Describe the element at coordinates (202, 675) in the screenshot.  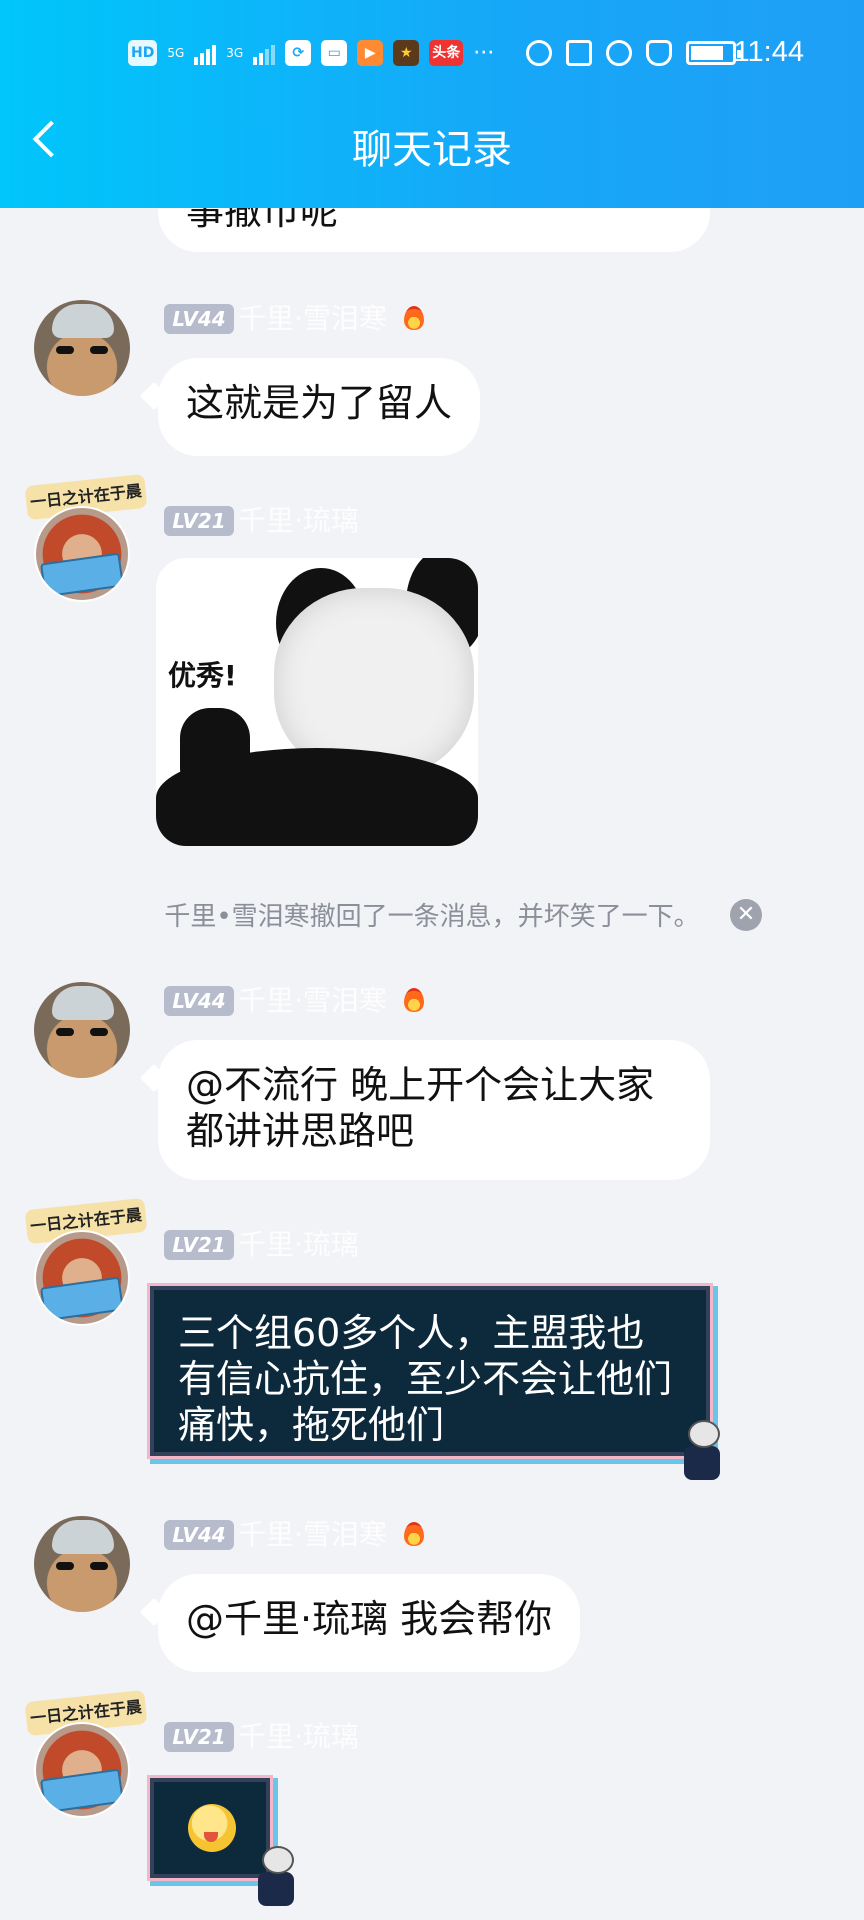
I see `sticker-caption: 优秀!` at that location.